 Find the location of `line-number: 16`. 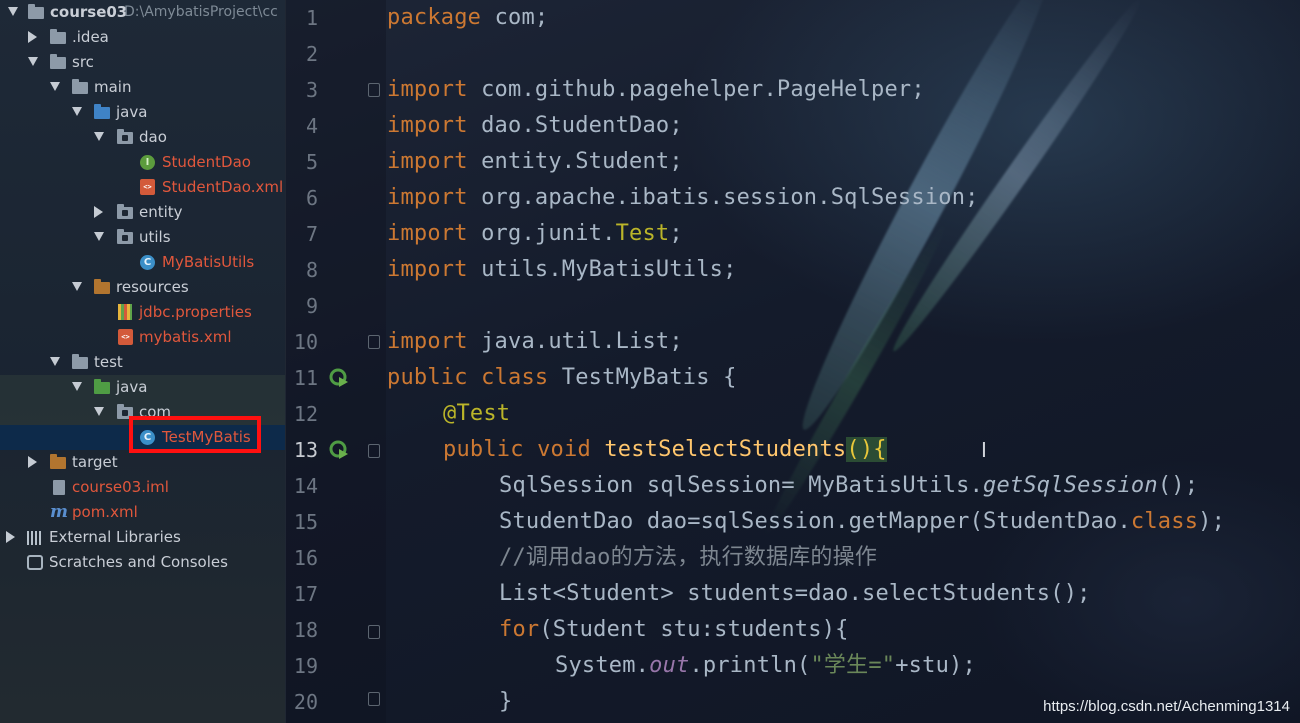

line-number: 16 is located at coordinates (305, 558).